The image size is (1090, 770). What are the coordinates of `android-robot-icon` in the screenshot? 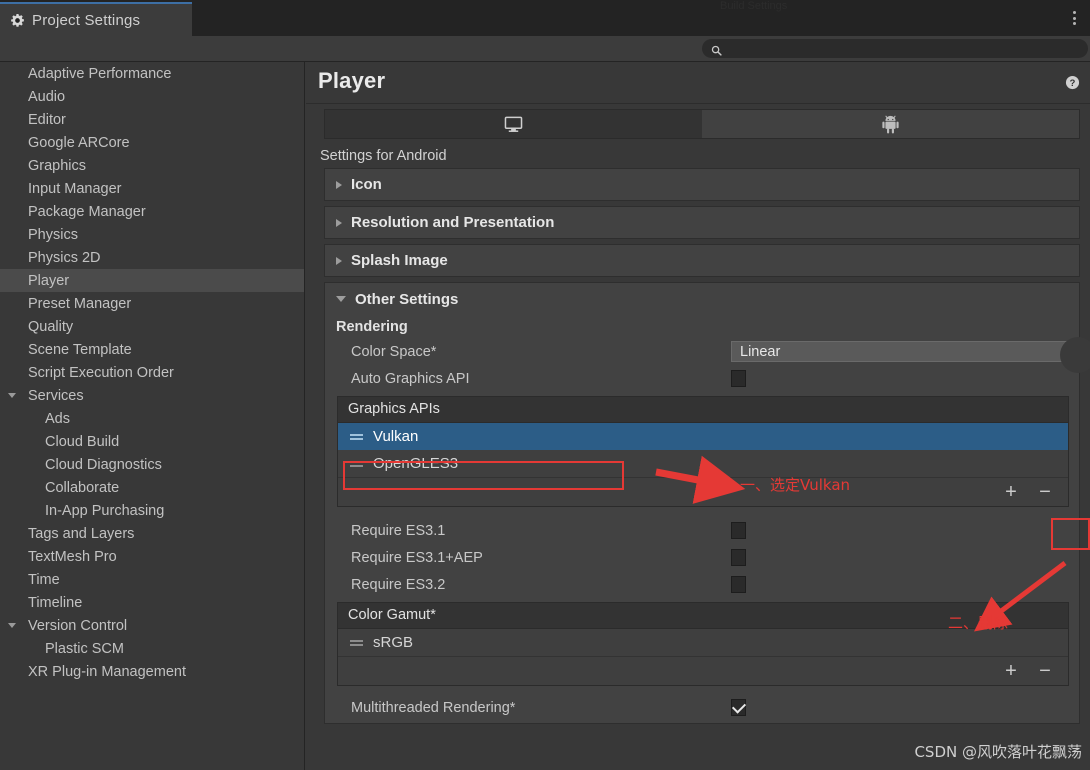 It's located at (890, 124).